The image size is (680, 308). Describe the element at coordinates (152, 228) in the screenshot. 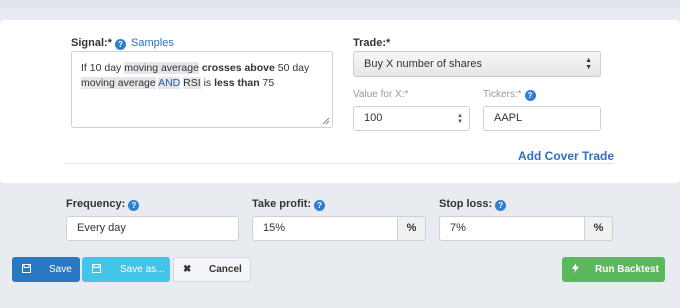

I see `frequency-input: Every day` at that location.